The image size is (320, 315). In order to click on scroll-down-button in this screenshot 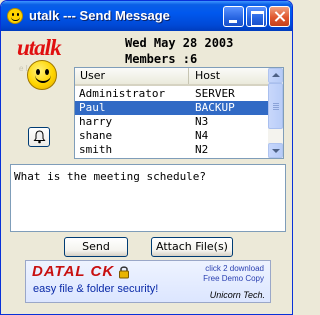, I will do `click(275, 150)`.